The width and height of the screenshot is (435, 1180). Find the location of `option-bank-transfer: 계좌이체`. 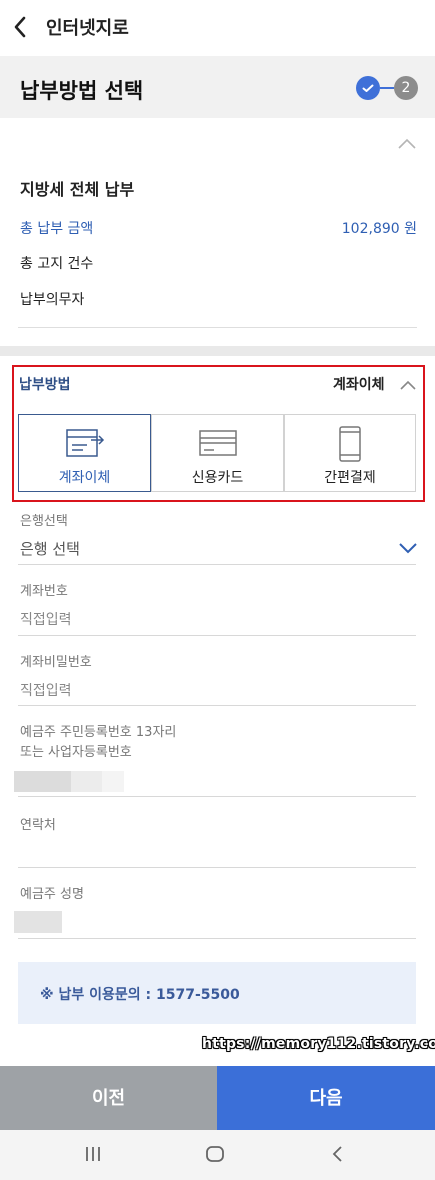

option-bank-transfer: 계좌이체 is located at coordinates (84, 453).